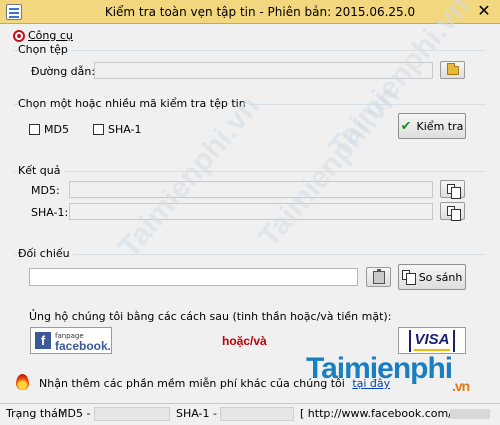  I want to click on path-field, so click(263, 70).